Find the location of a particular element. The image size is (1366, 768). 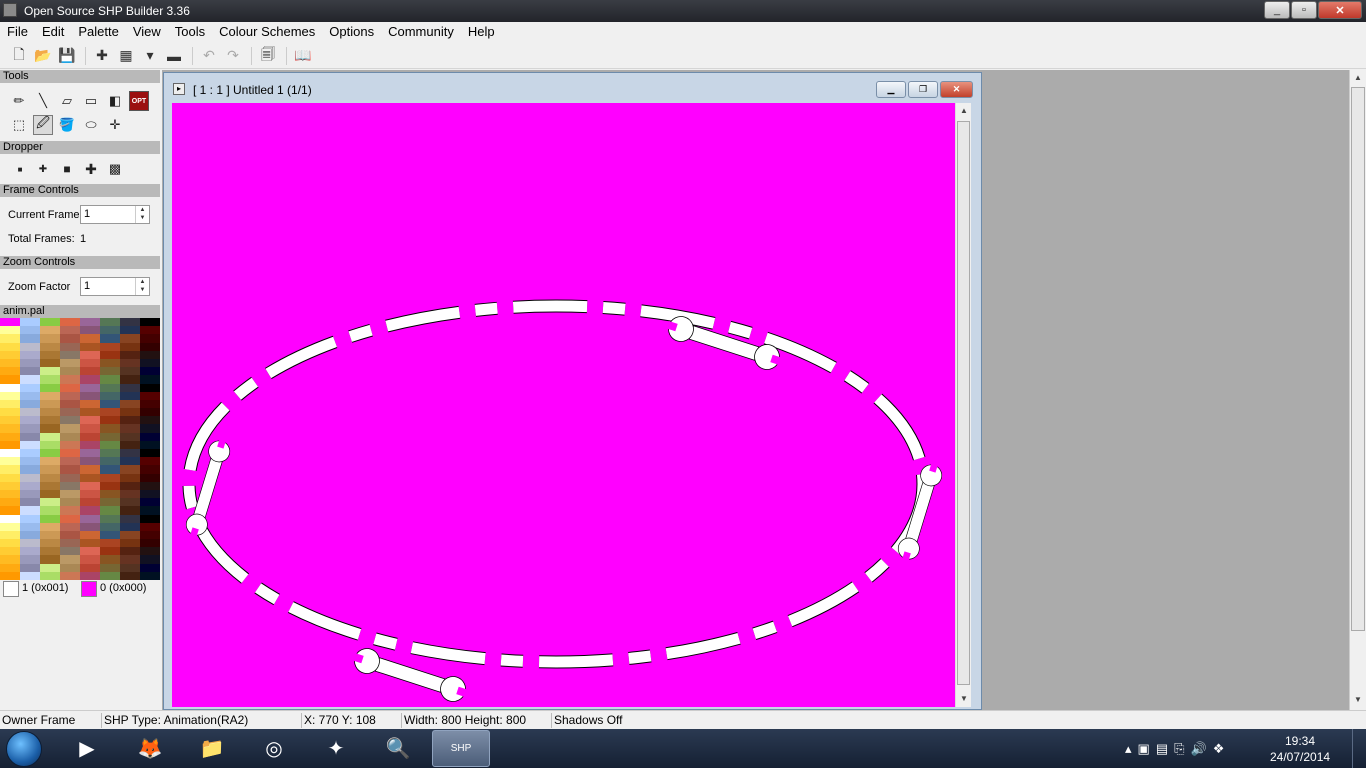

ellipse-icon: ⬭ is located at coordinates (91, 125).